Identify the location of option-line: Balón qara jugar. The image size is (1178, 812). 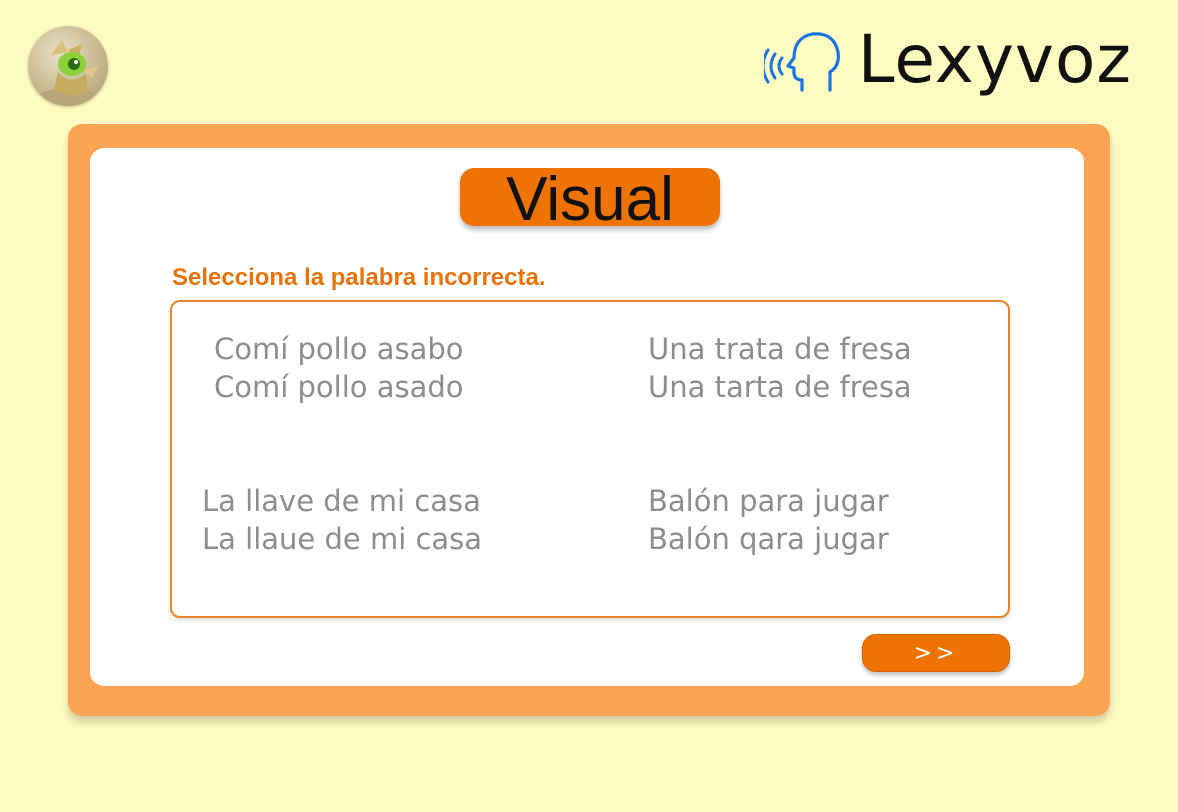
(768, 539).